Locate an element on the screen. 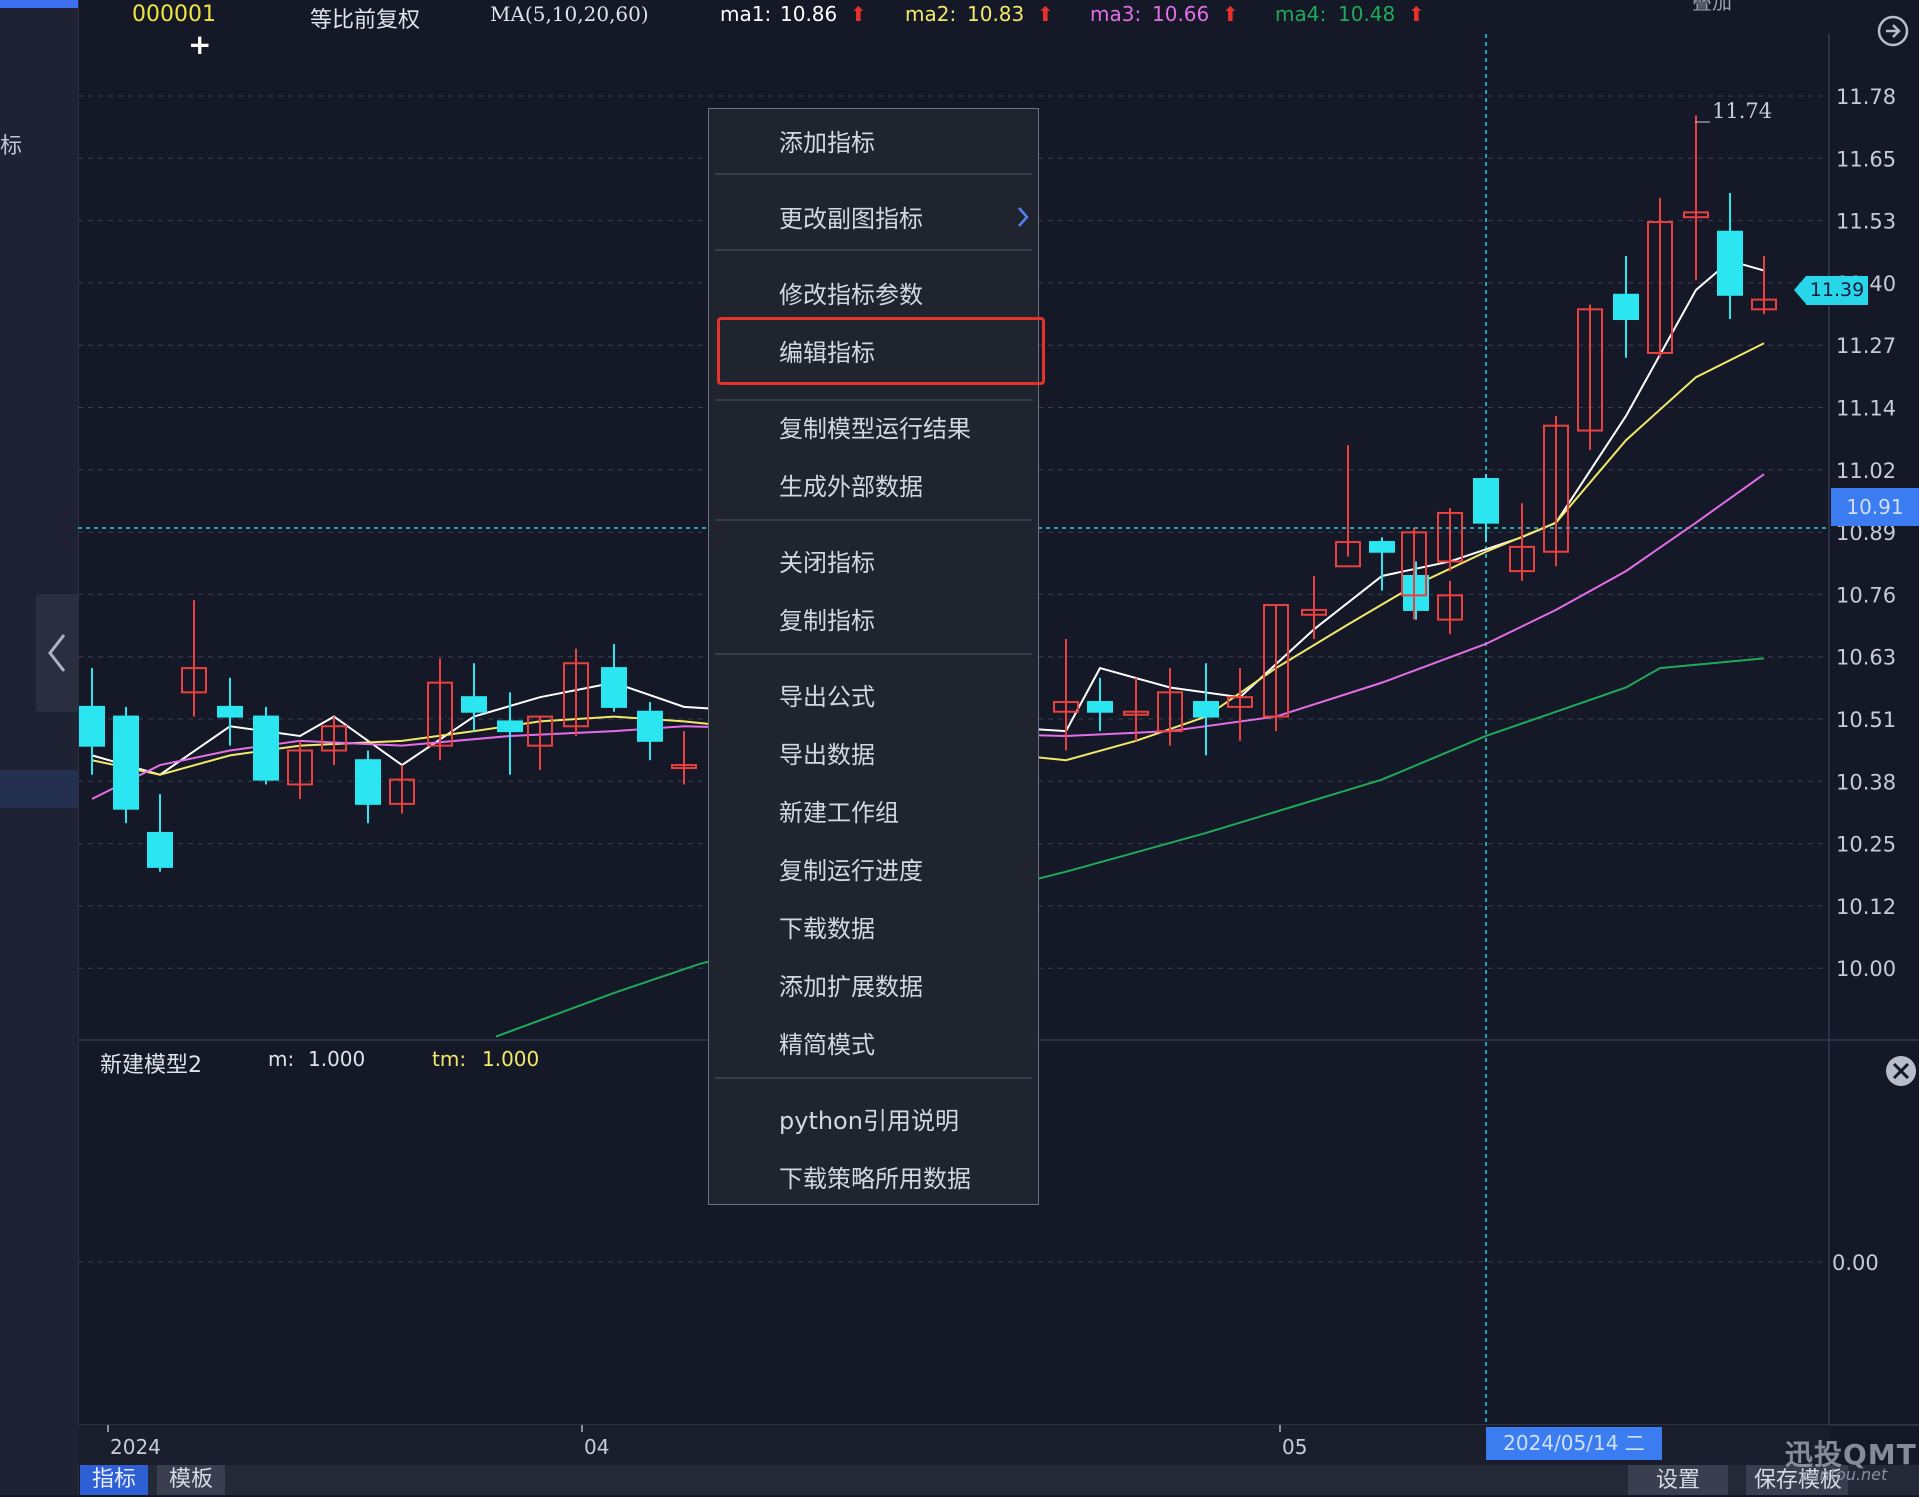 This screenshot has width=1919, height=1497. price-axis-label: 10.12 is located at coordinates (1866, 907).